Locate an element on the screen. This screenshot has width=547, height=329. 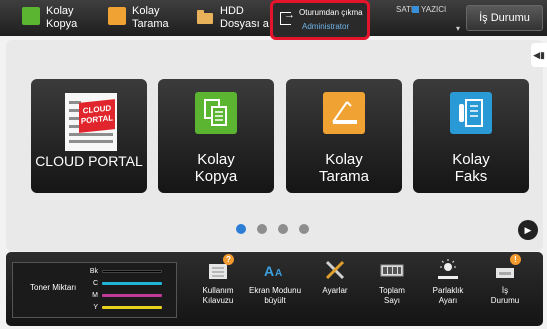
printer-status-indicator is located at coordinates (415, 9).